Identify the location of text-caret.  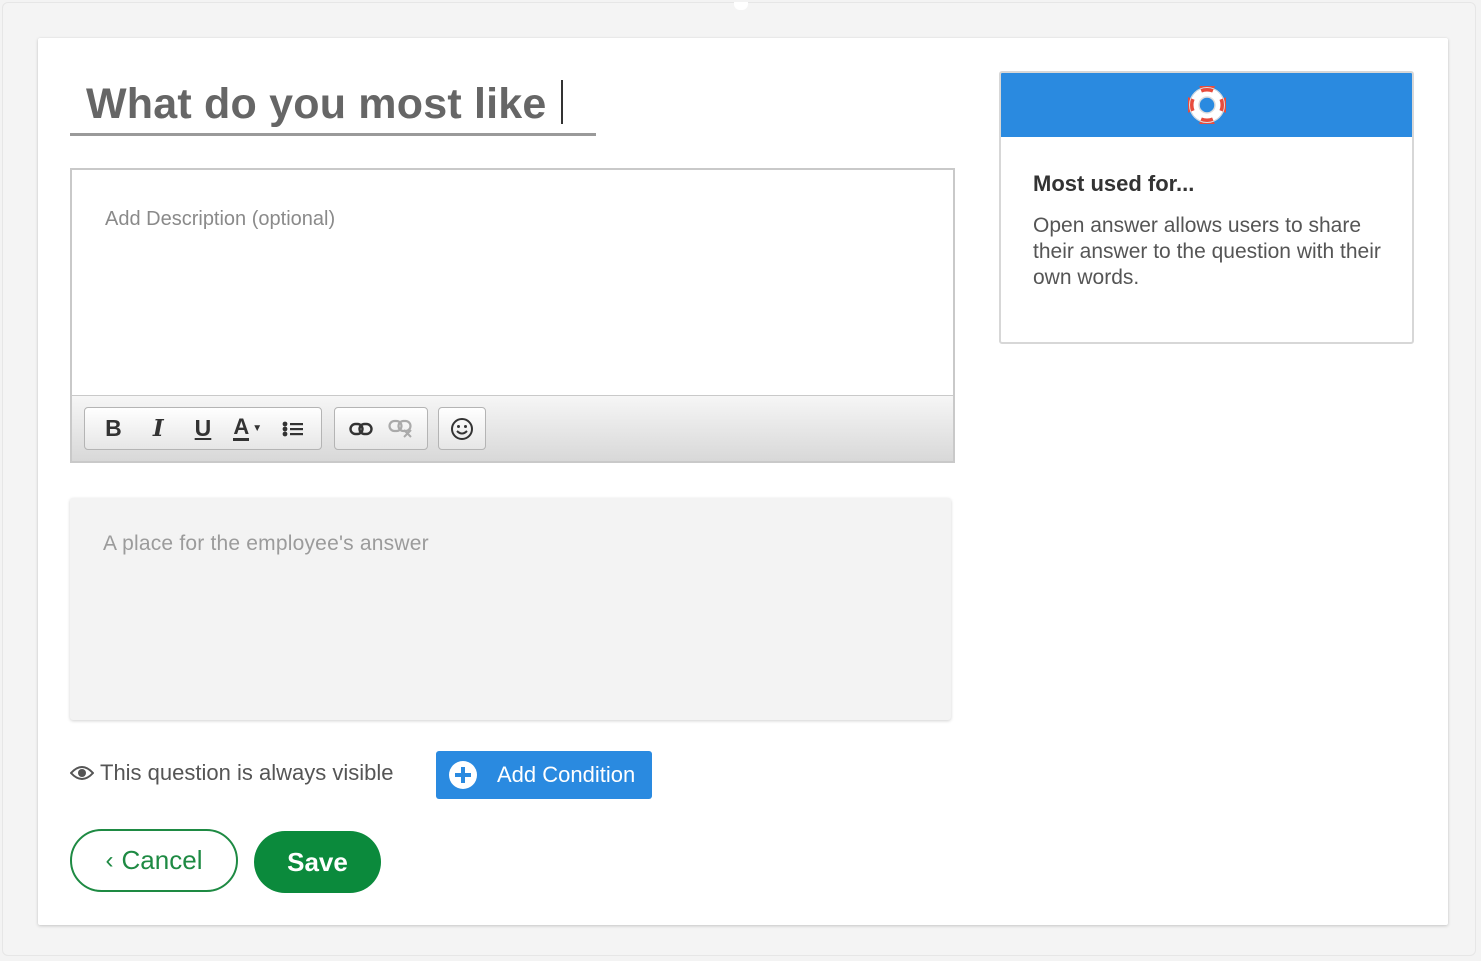
(561, 102).